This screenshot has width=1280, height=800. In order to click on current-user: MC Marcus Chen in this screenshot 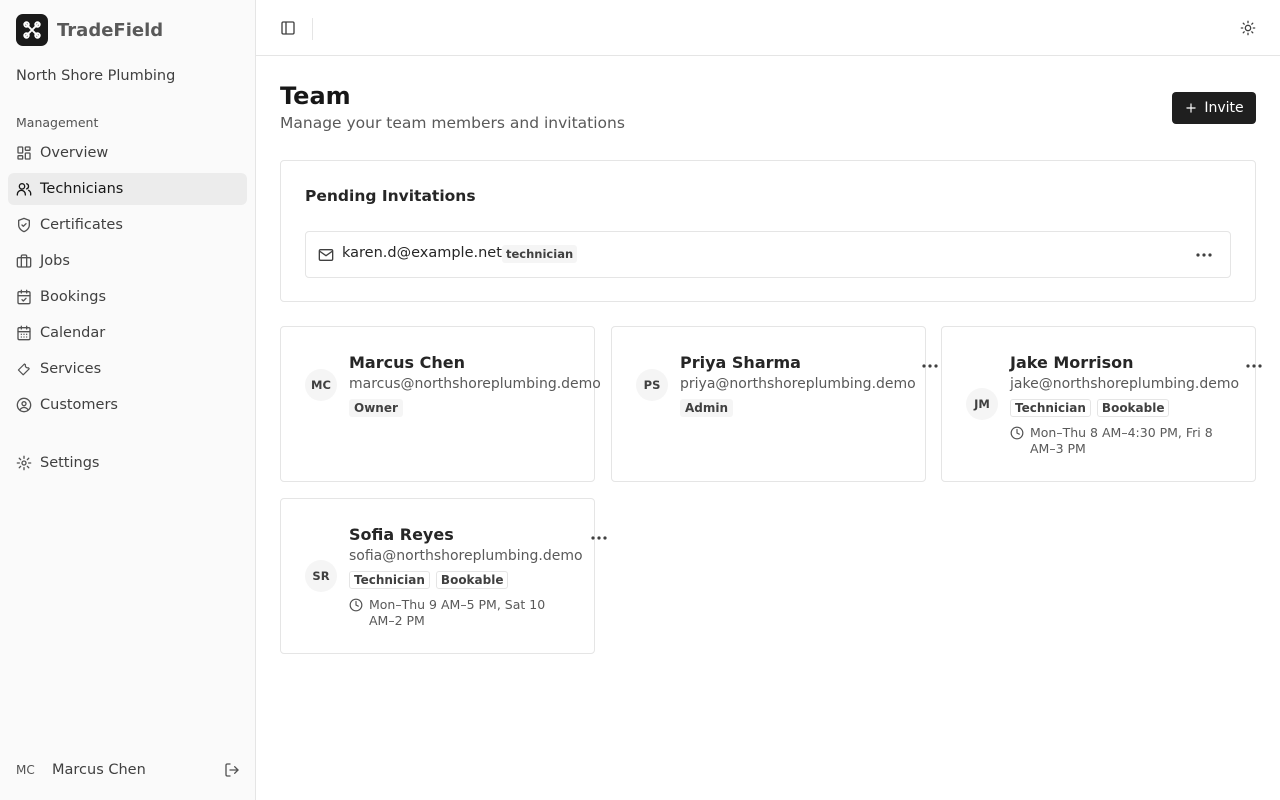, I will do `click(128, 770)`.